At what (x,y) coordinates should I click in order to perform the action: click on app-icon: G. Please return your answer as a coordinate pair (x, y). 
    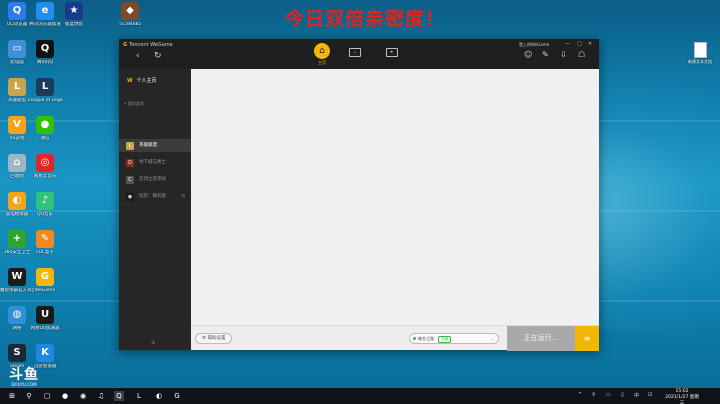
    Looking at the image, I should click on (45, 277).